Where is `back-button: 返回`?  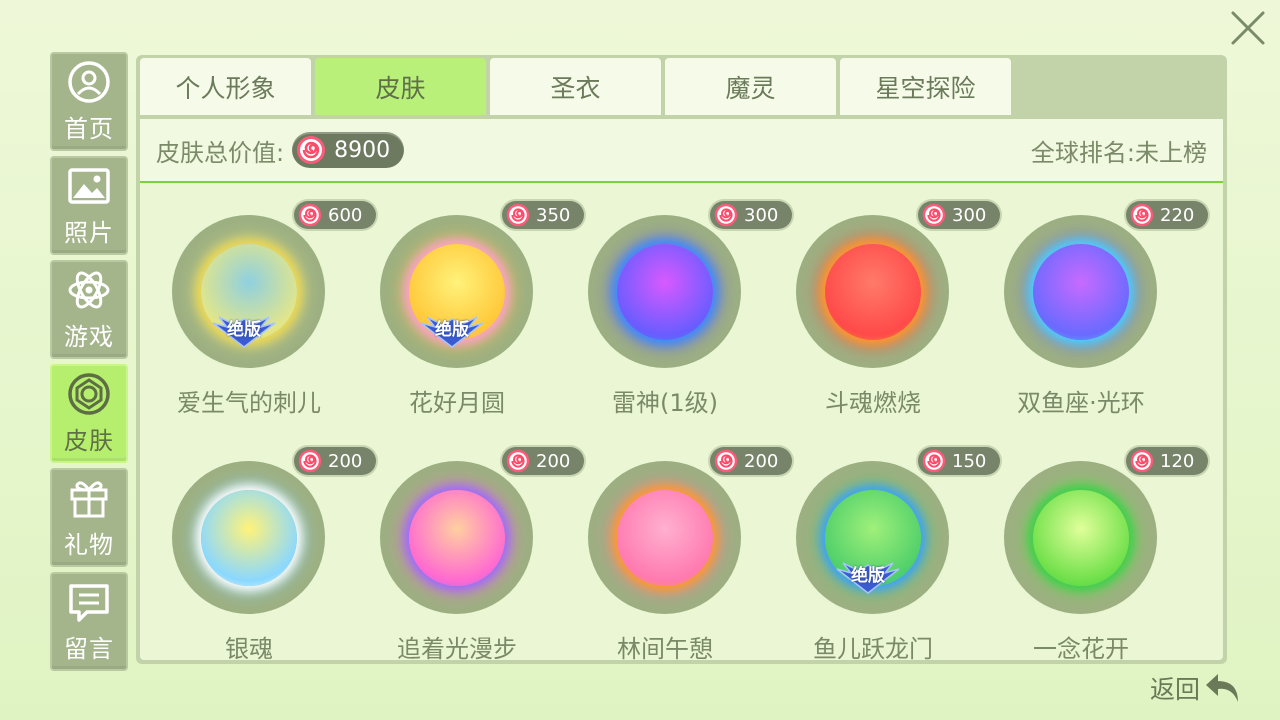
back-button: 返回 is located at coordinates (1197, 688).